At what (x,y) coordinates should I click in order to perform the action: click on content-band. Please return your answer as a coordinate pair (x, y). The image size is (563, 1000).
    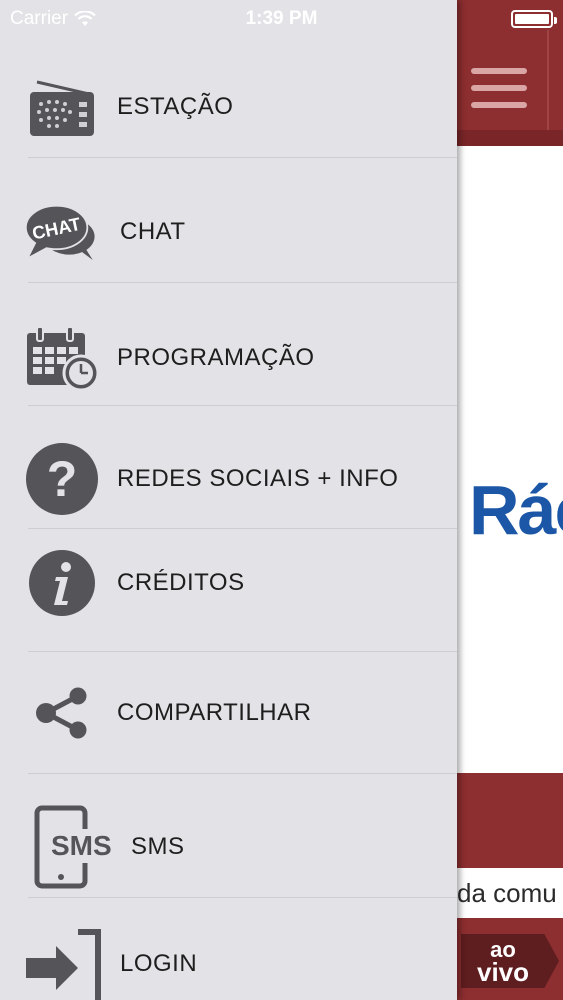
    Looking at the image, I should click on (510, 821).